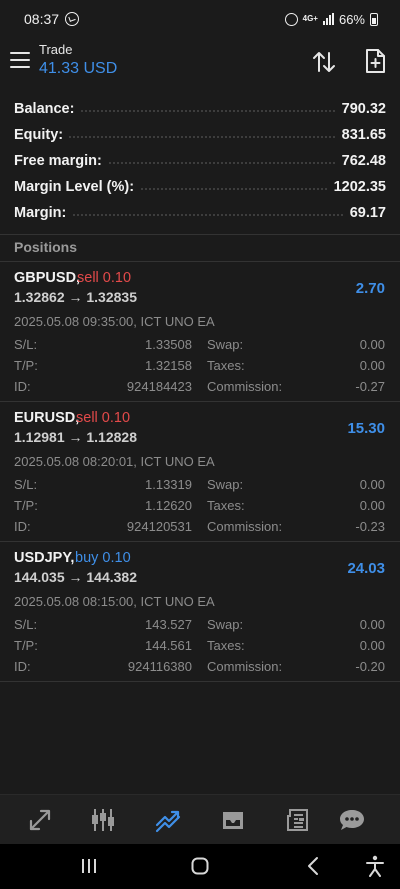 The image size is (400, 889). What do you see at coordinates (370, 386) in the screenshot?
I see `commission-value: -0.27` at bounding box center [370, 386].